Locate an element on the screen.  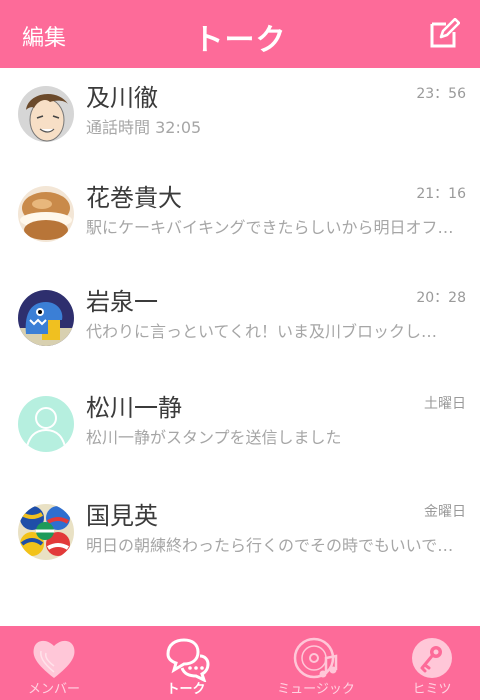
message-time: 金曜日 is located at coordinates (445, 512).